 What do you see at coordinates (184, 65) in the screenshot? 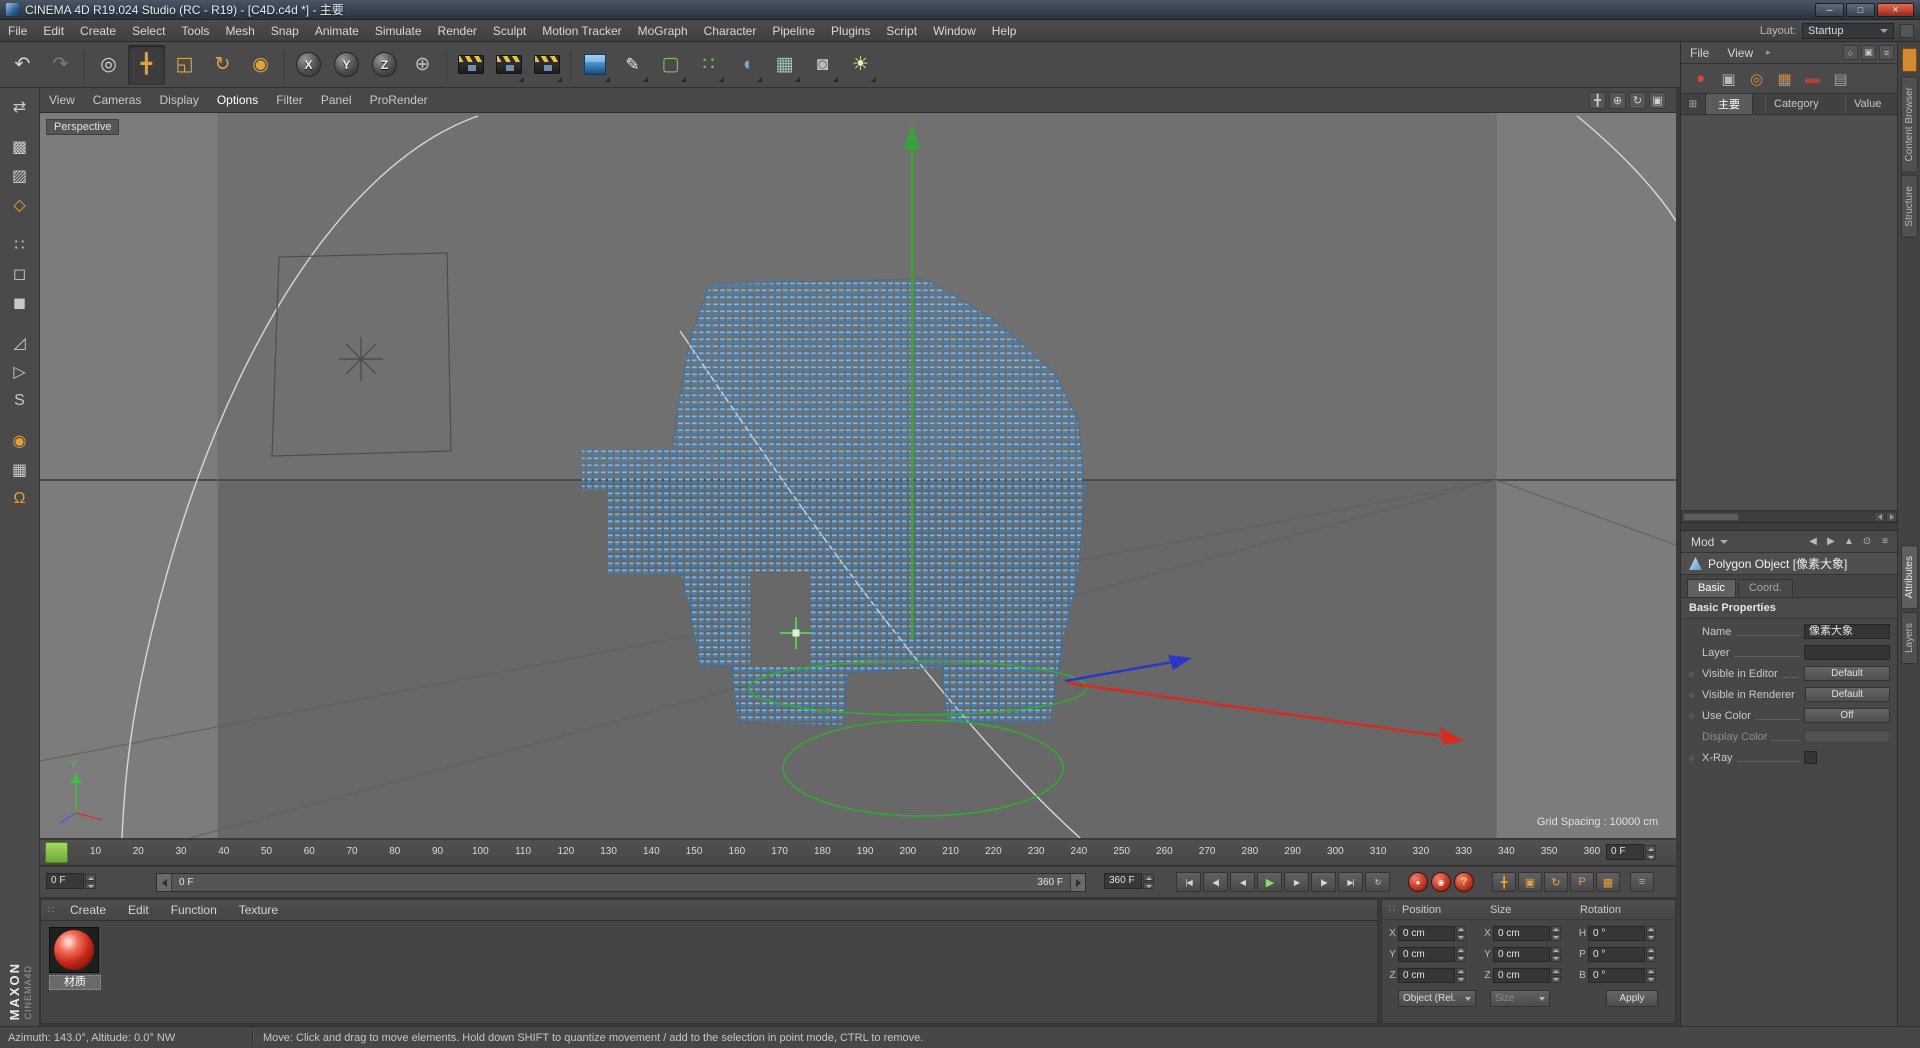
I see `scale-tool: ◱` at bounding box center [184, 65].